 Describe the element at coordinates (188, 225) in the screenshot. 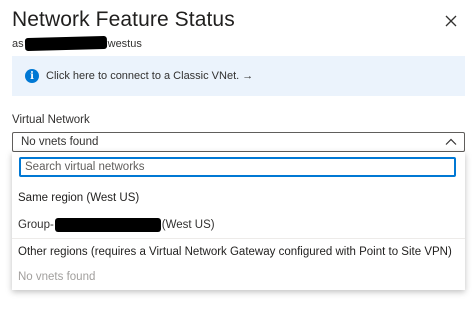

I see `option-suffix: (West US)` at that location.